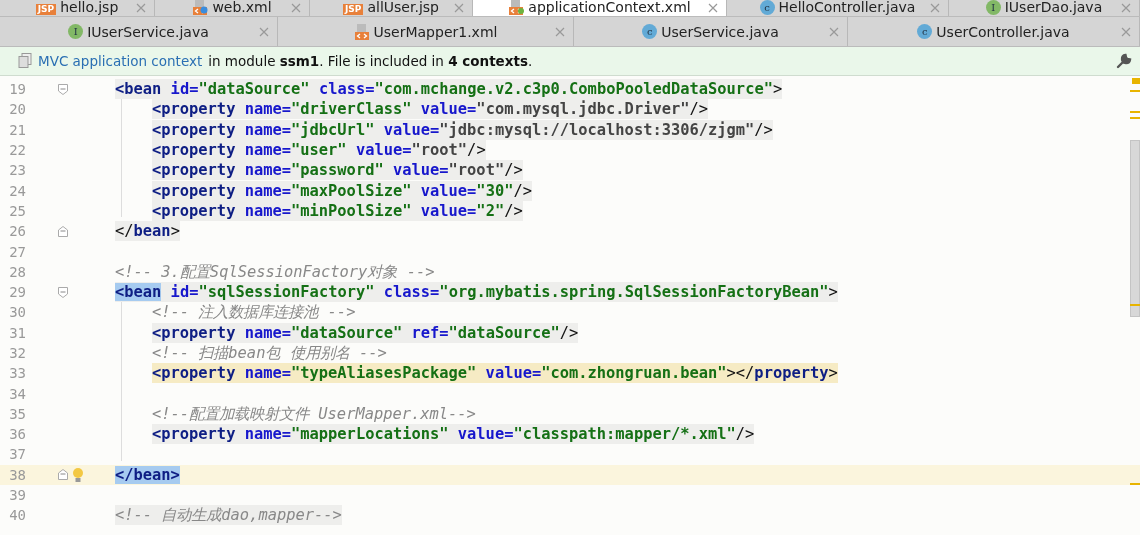  What do you see at coordinates (17, 251) in the screenshot?
I see `line-number: 27` at bounding box center [17, 251].